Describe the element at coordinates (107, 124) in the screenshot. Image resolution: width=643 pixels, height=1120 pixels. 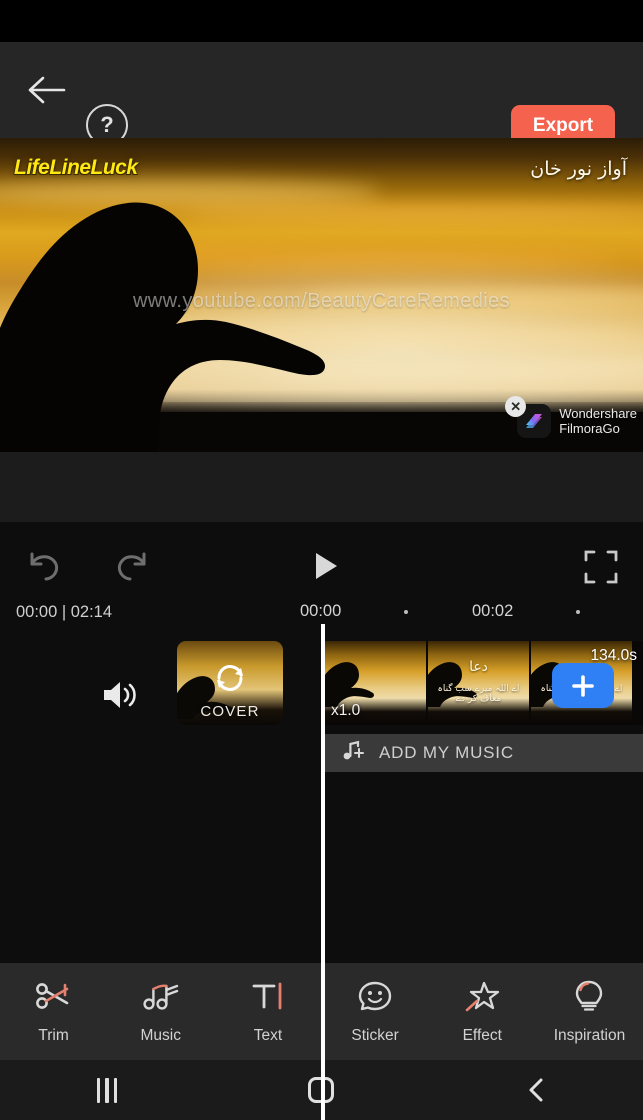
I see `help-glyph: ?` at that location.